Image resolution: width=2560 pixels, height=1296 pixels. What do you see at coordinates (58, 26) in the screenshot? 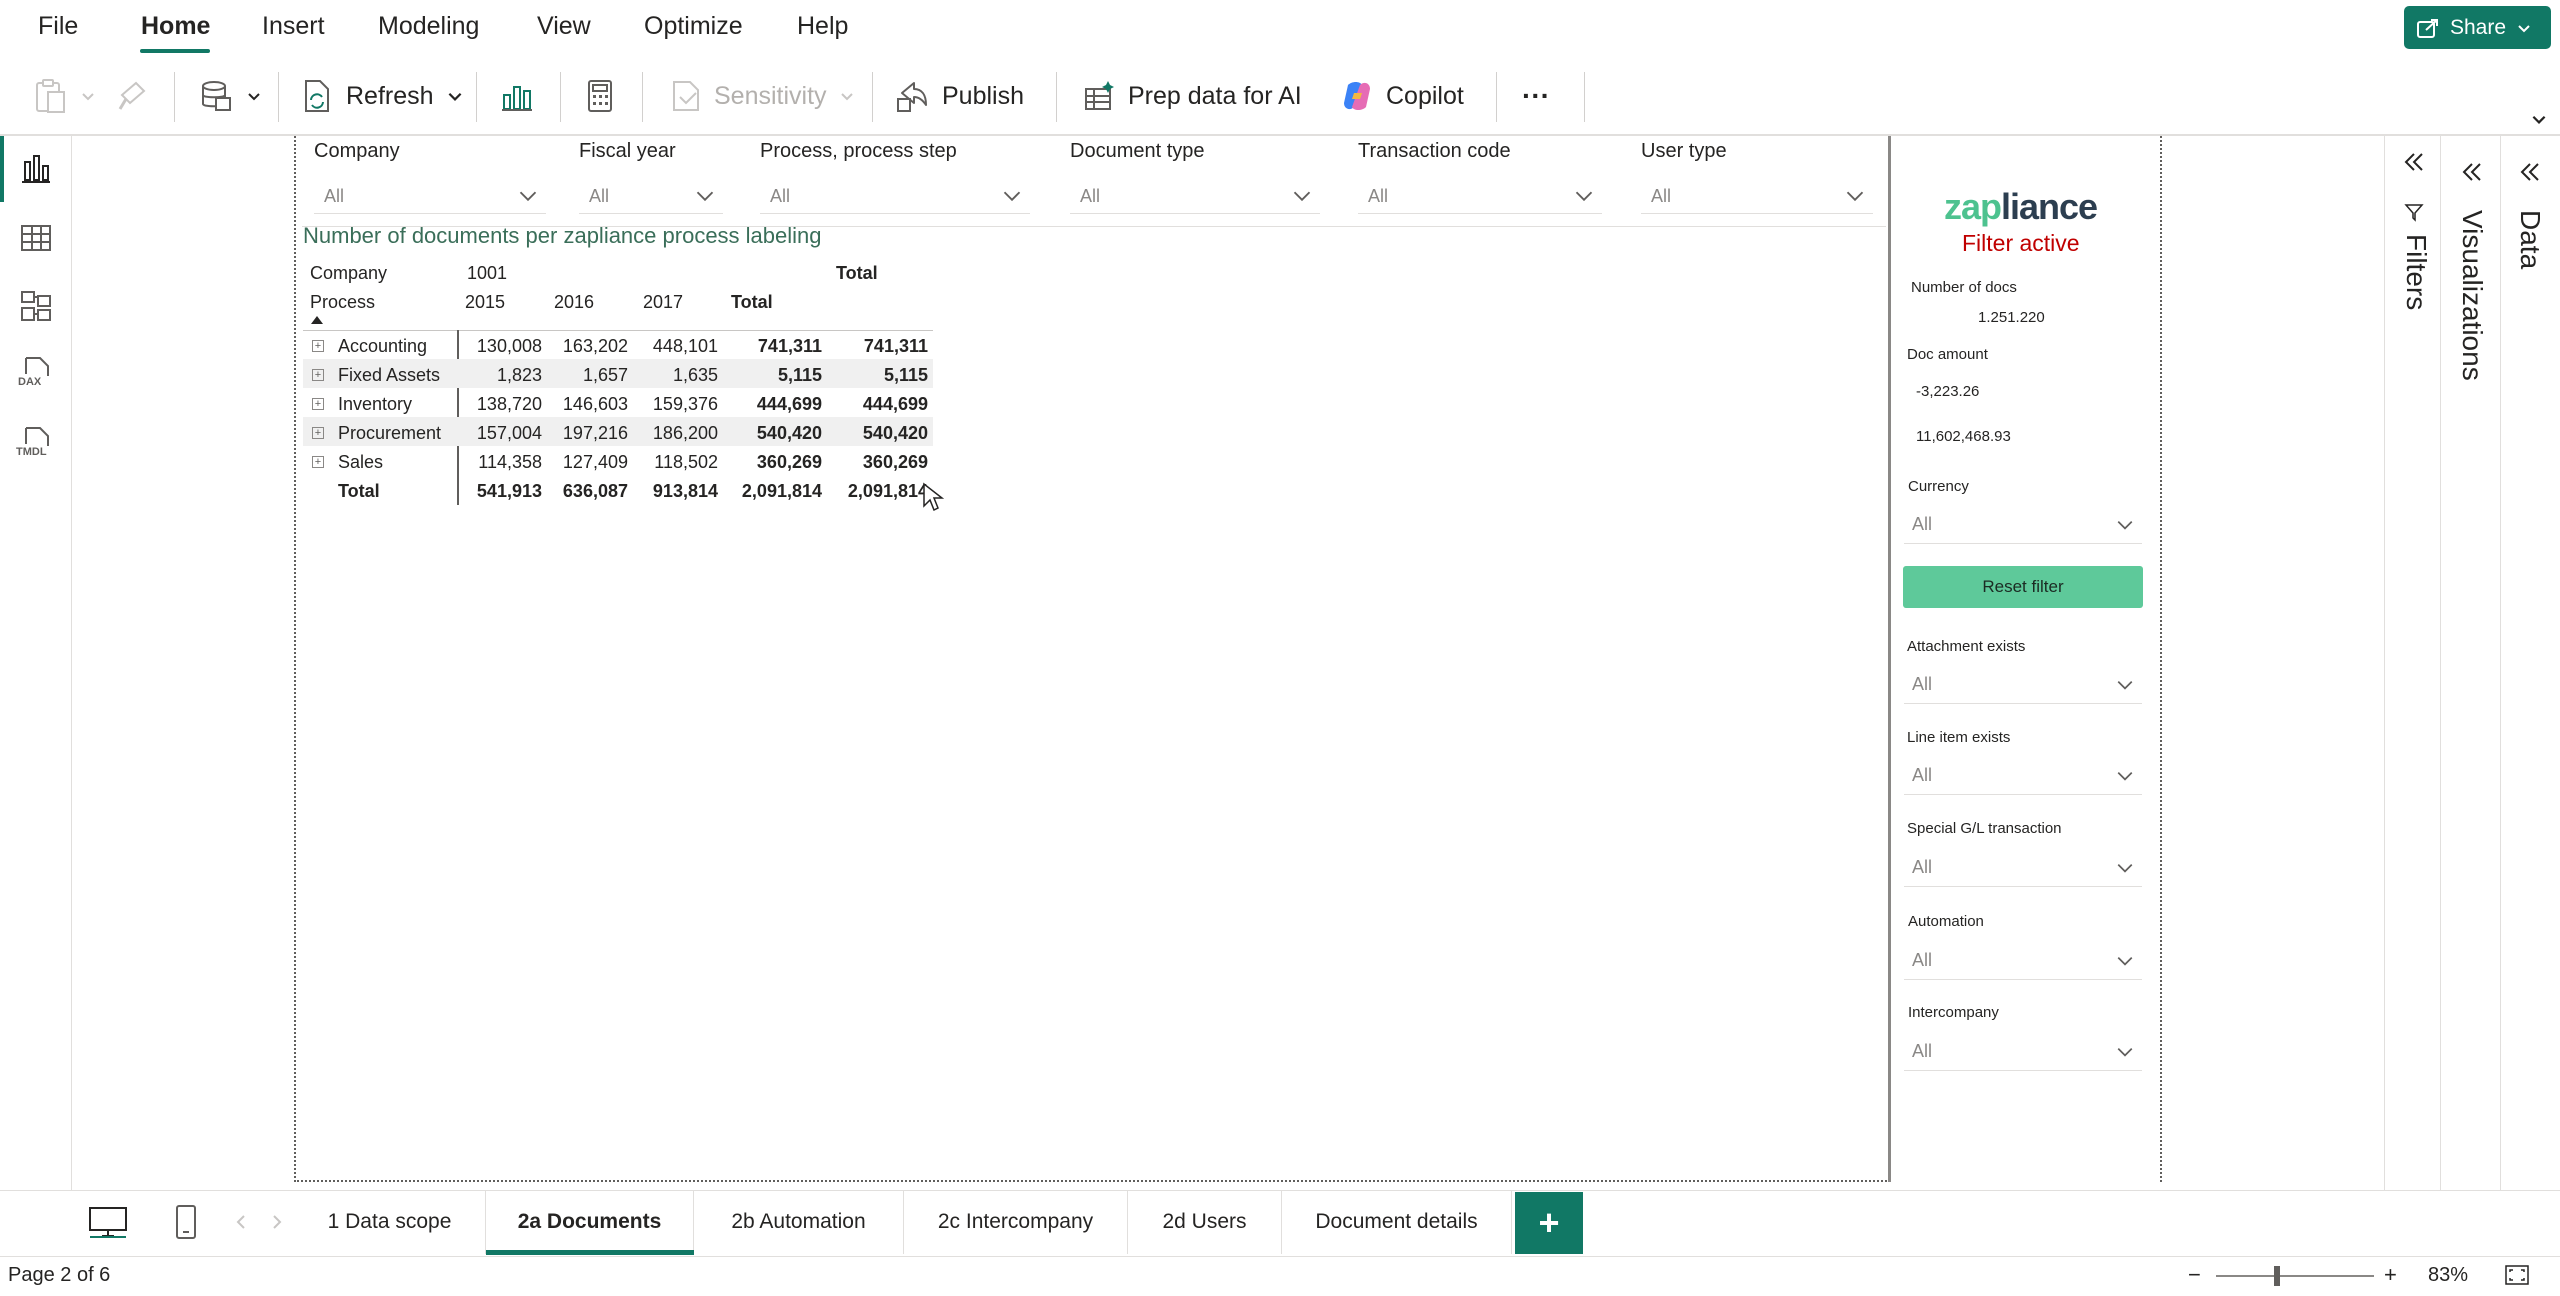
I see `menu-file: File` at bounding box center [58, 26].